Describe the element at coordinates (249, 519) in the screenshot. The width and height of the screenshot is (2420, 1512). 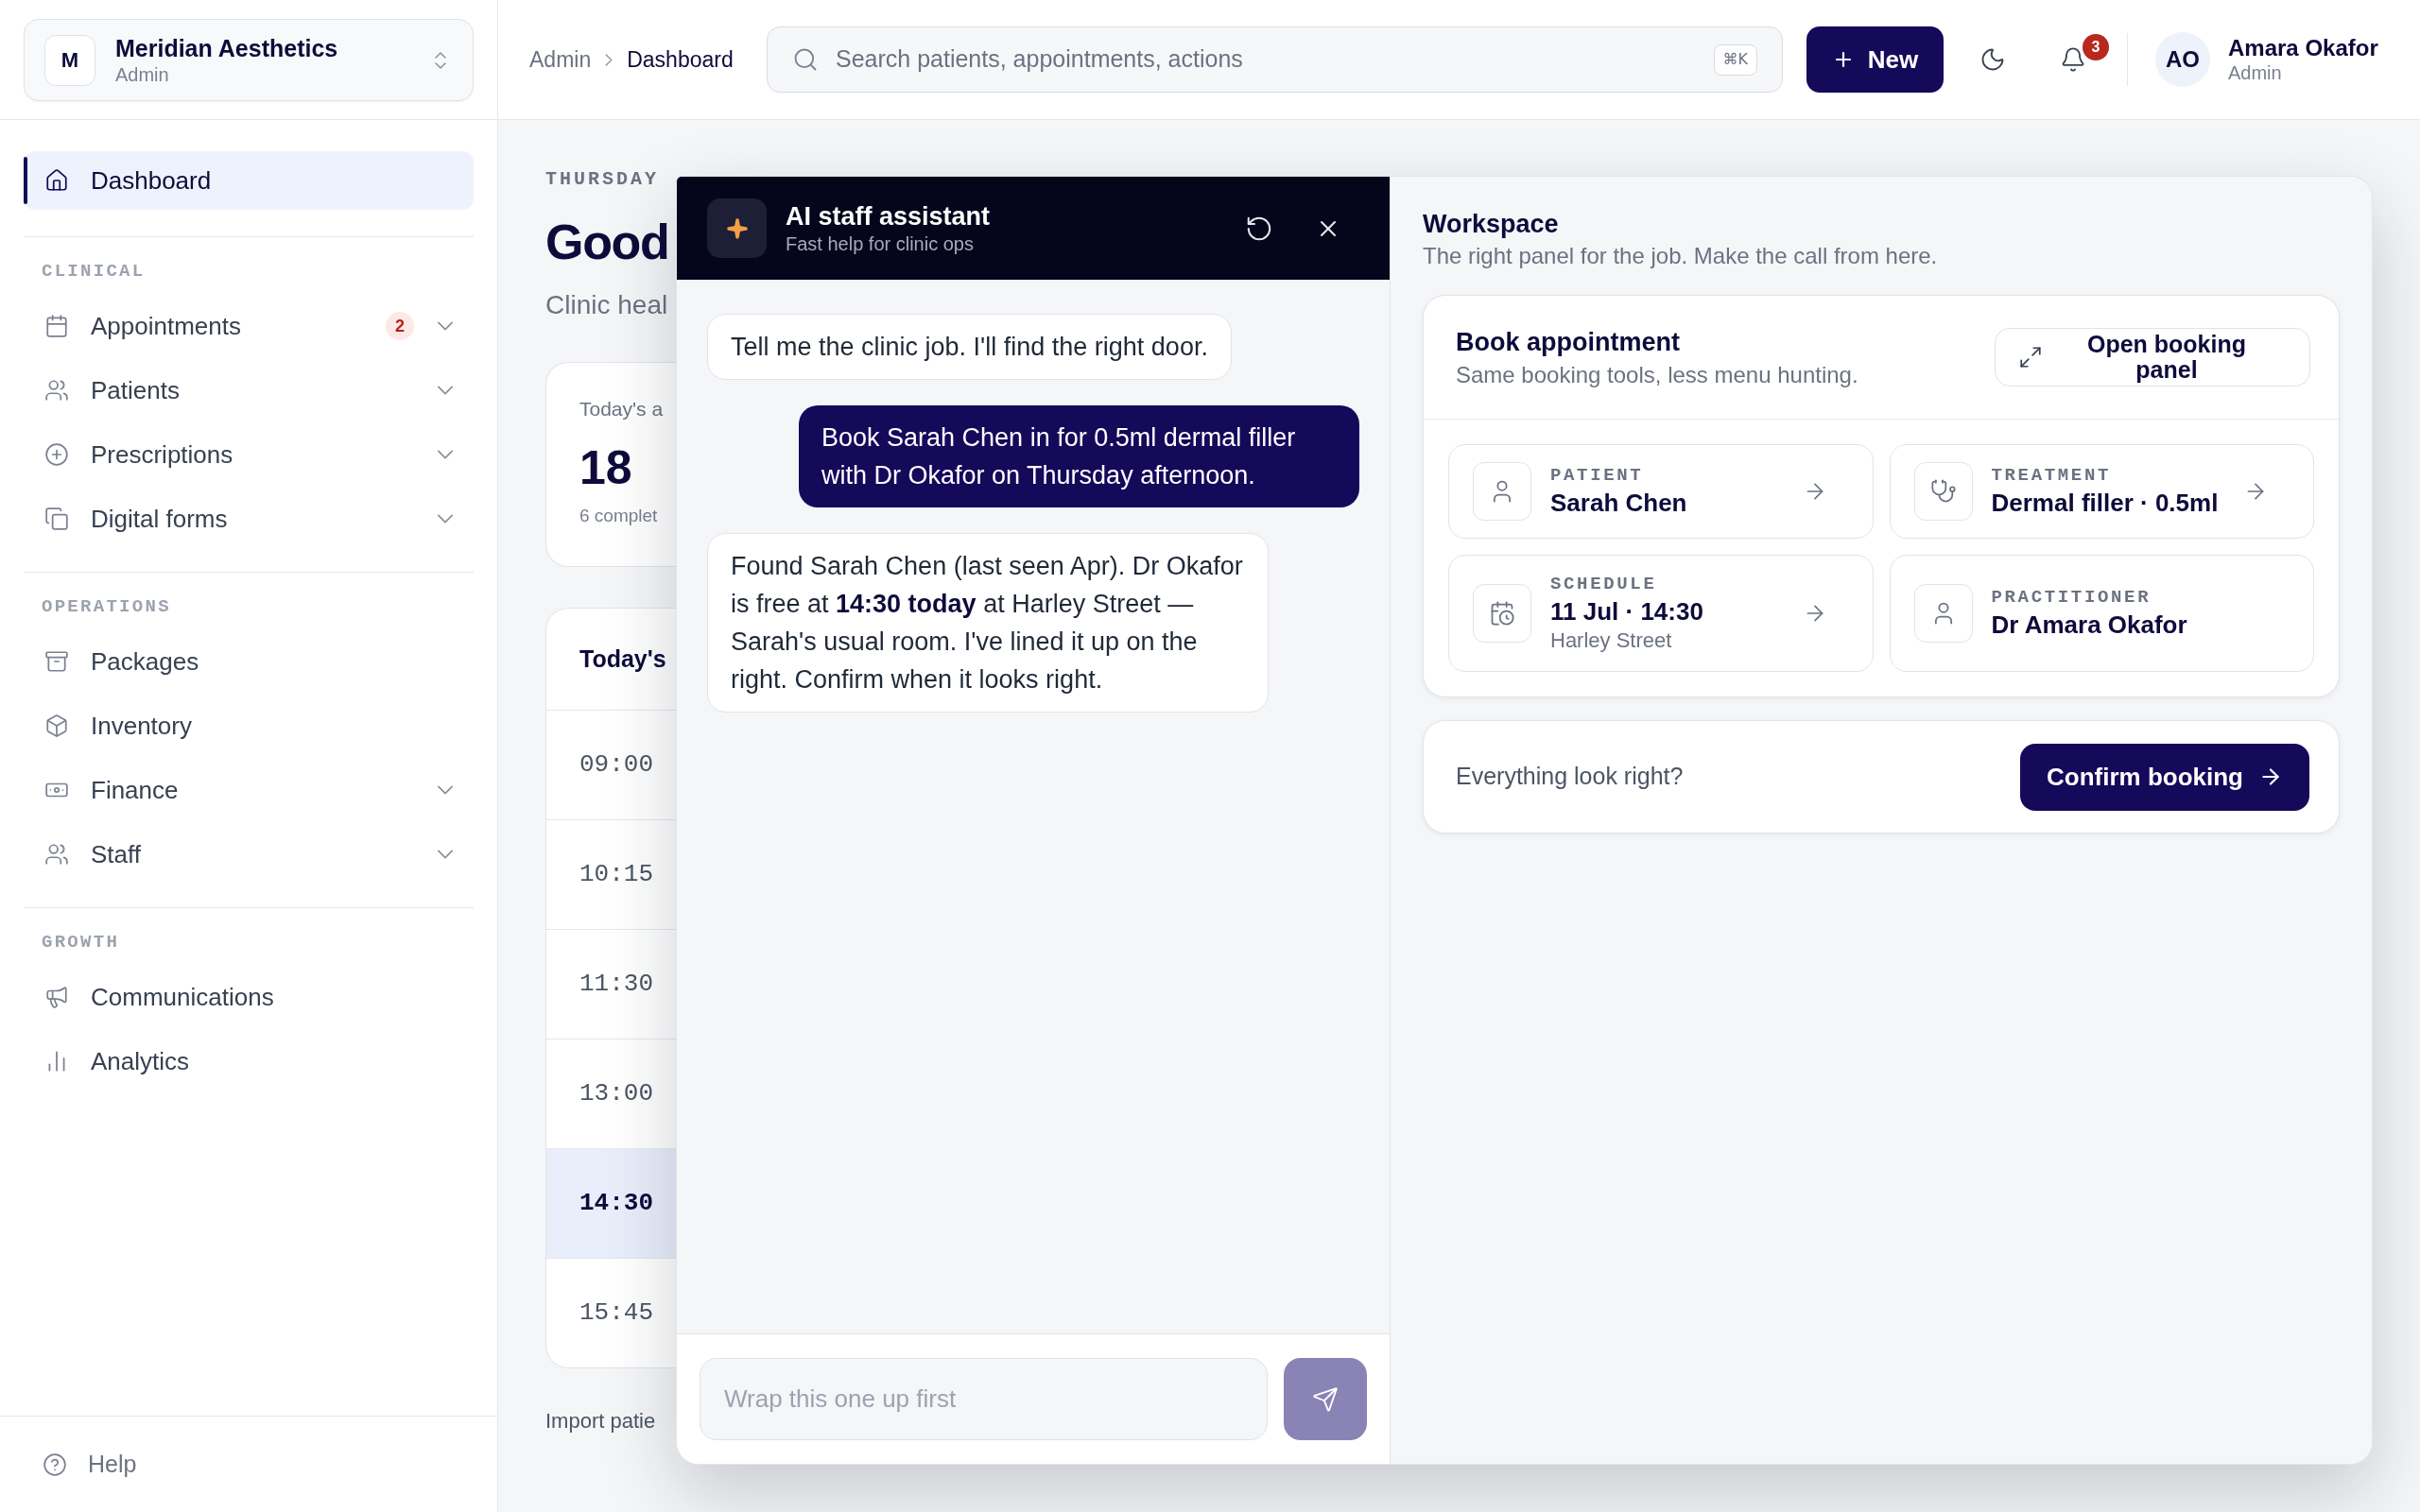
I see `nav-item: Digital forms` at that location.